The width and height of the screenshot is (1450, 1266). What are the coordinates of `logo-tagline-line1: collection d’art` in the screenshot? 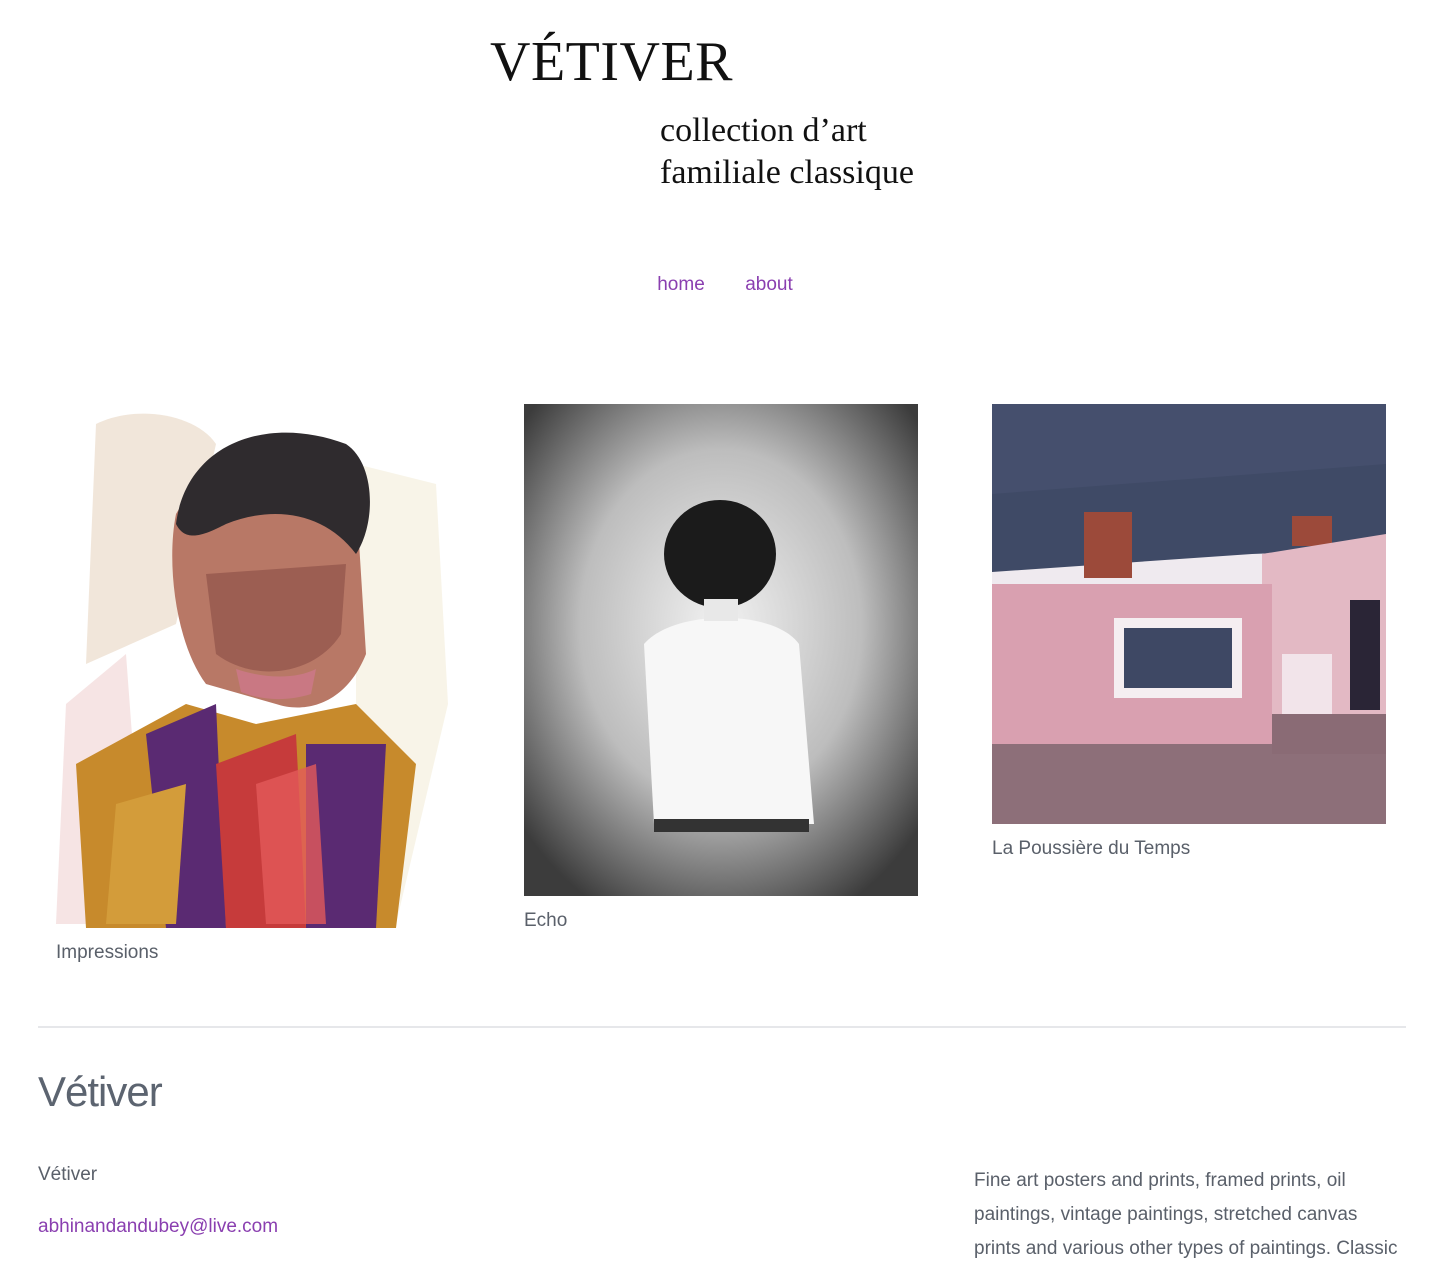 It's located at (763, 130).